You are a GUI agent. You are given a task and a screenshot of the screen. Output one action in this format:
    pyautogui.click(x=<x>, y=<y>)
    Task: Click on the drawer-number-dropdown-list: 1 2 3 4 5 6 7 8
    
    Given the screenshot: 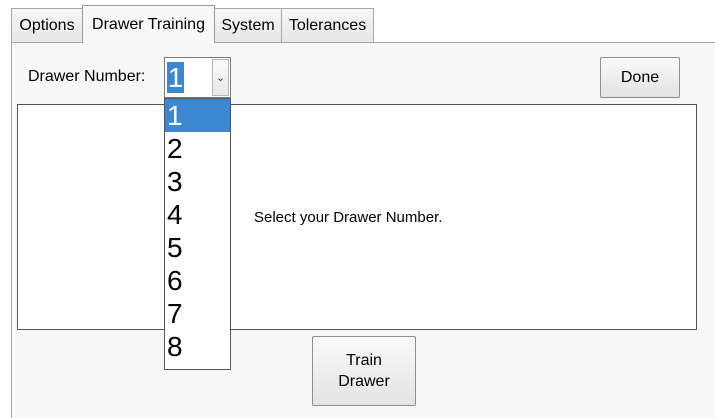 What is the action you would take?
    pyautogui.click(x=197, y=234)
    